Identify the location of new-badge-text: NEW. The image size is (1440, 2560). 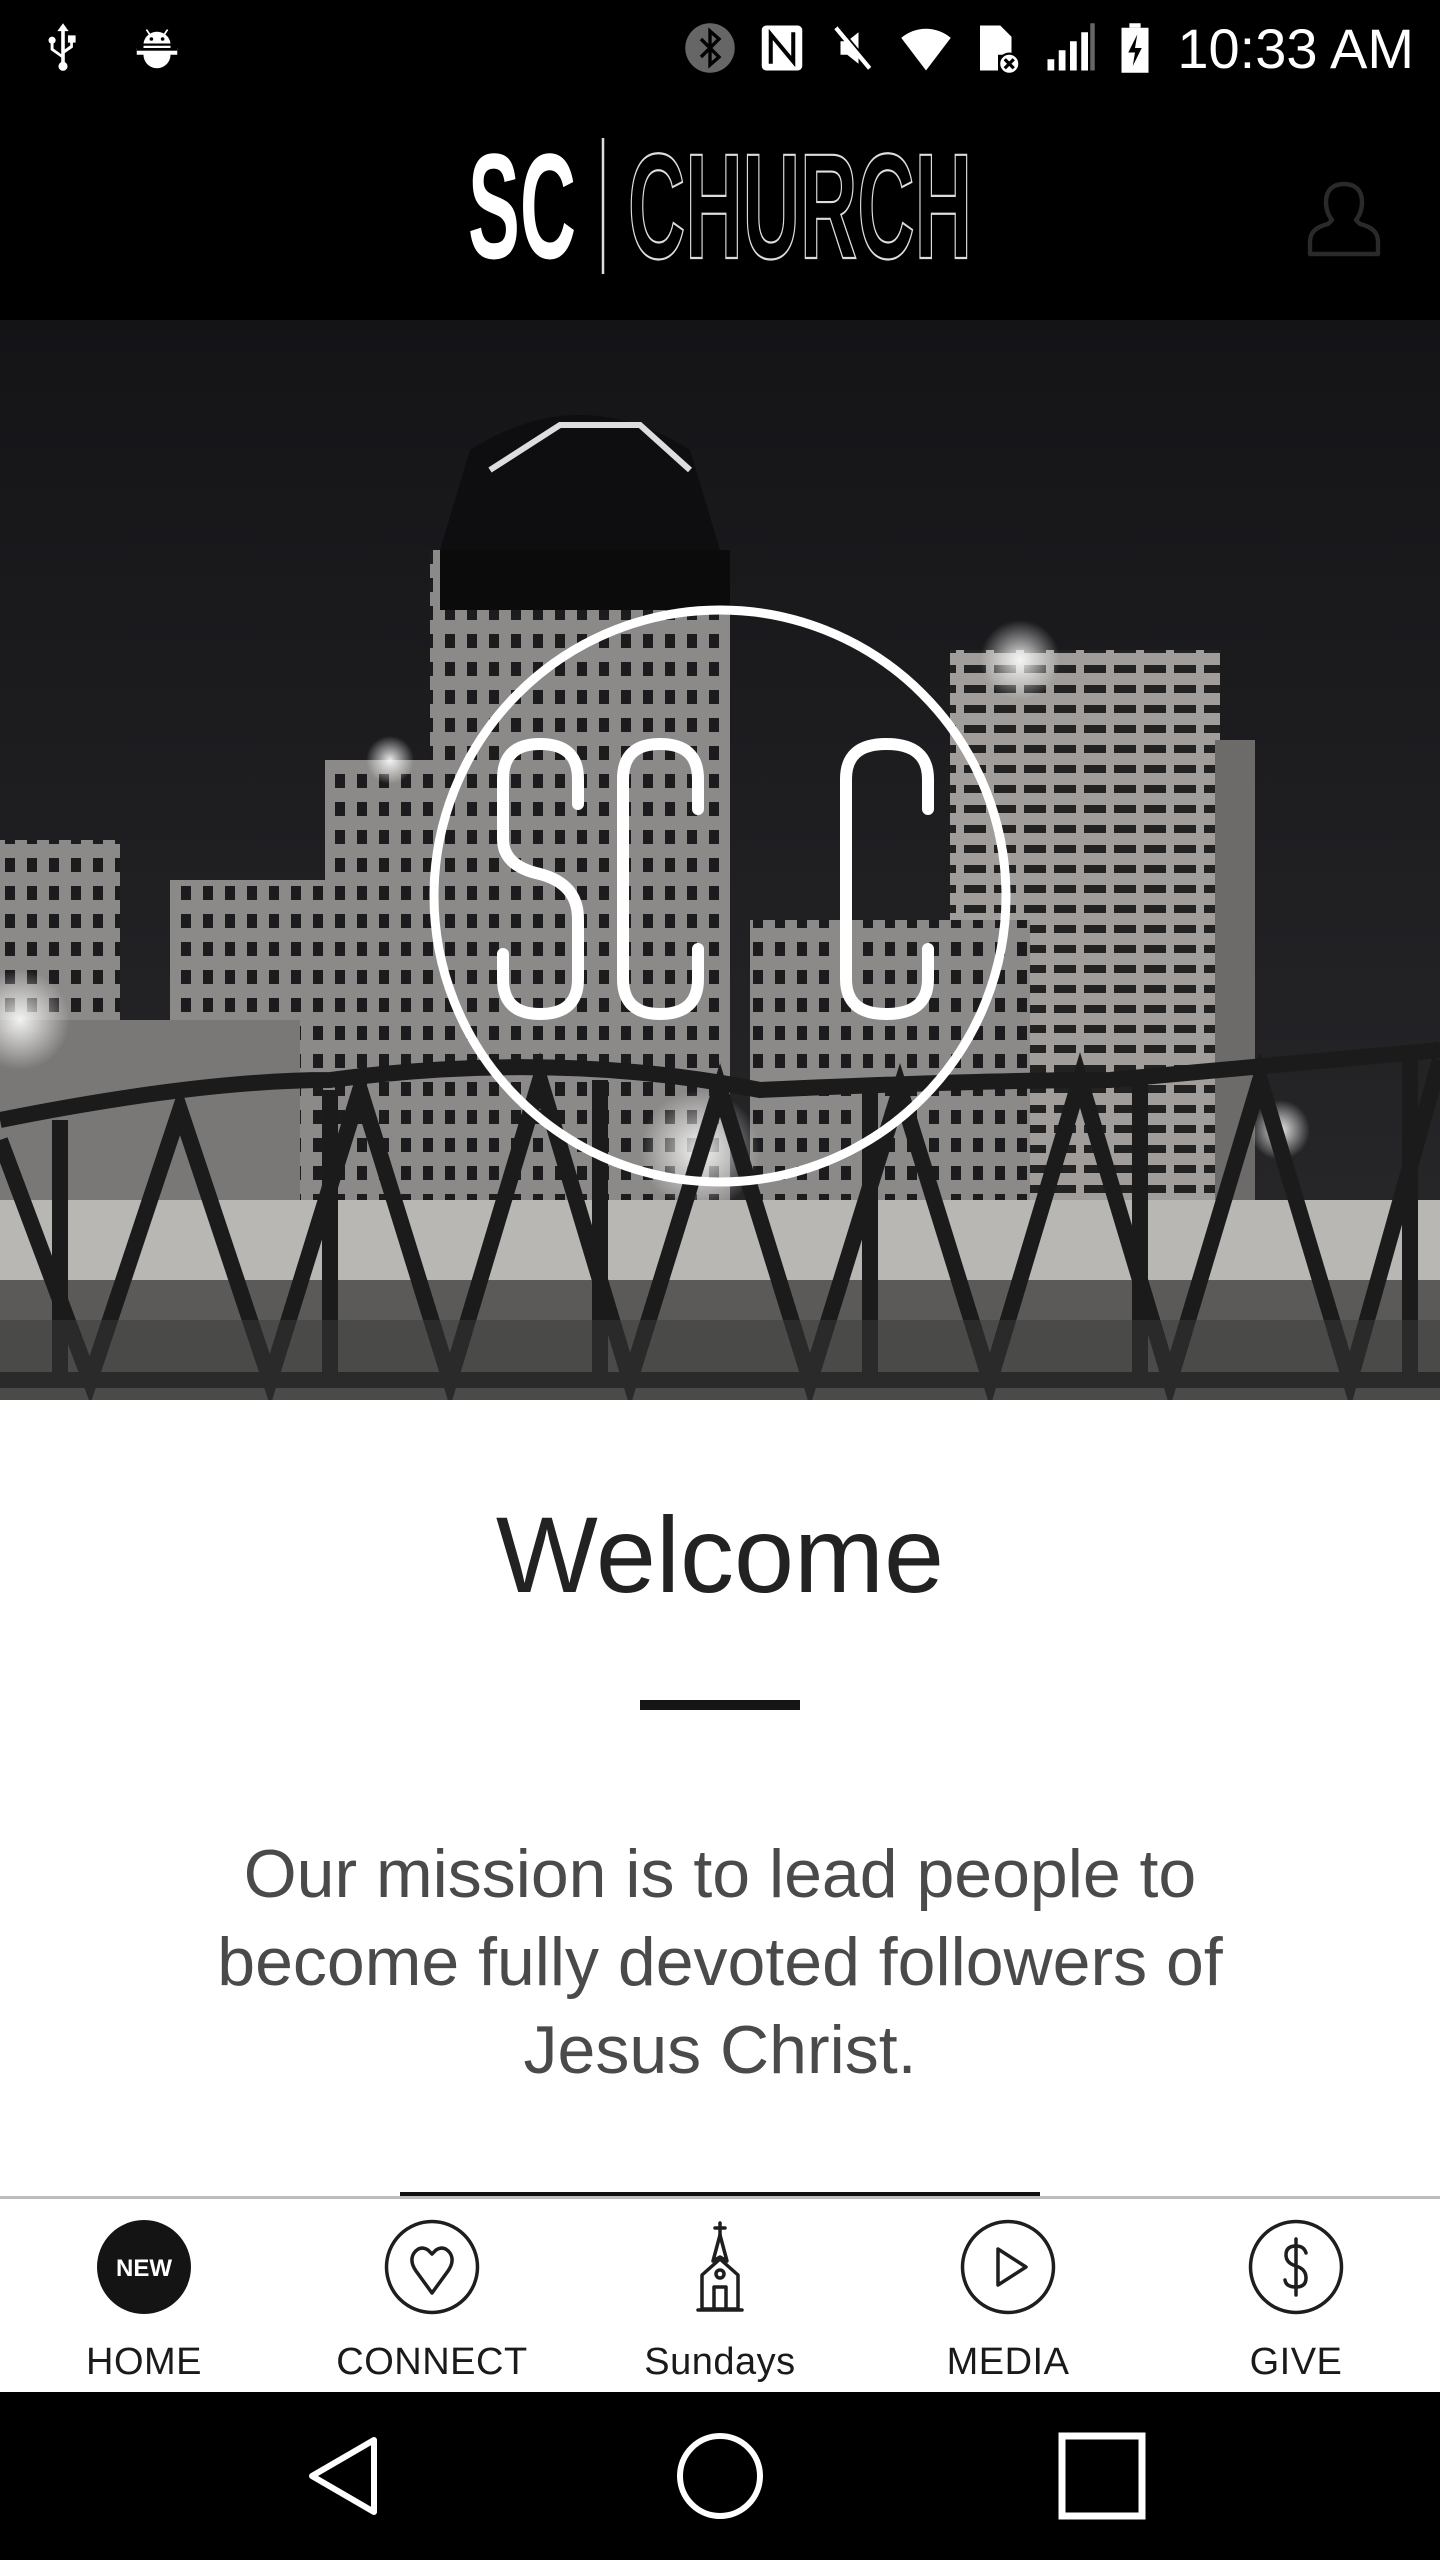
(144, 2268).